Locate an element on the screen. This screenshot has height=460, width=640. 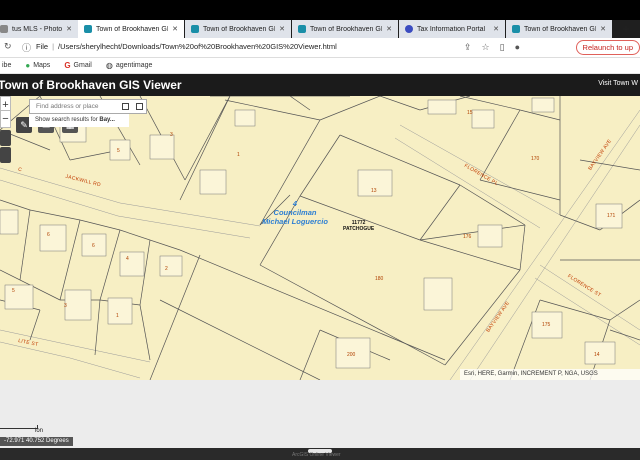
scale-bar is located at coordinates (19, 427).